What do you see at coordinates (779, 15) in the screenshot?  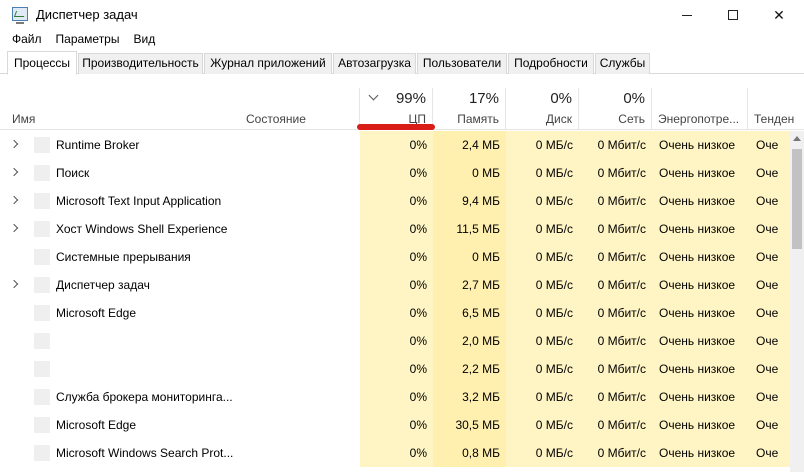 I see `close-button: ✕` at bounding box center [779, 15].